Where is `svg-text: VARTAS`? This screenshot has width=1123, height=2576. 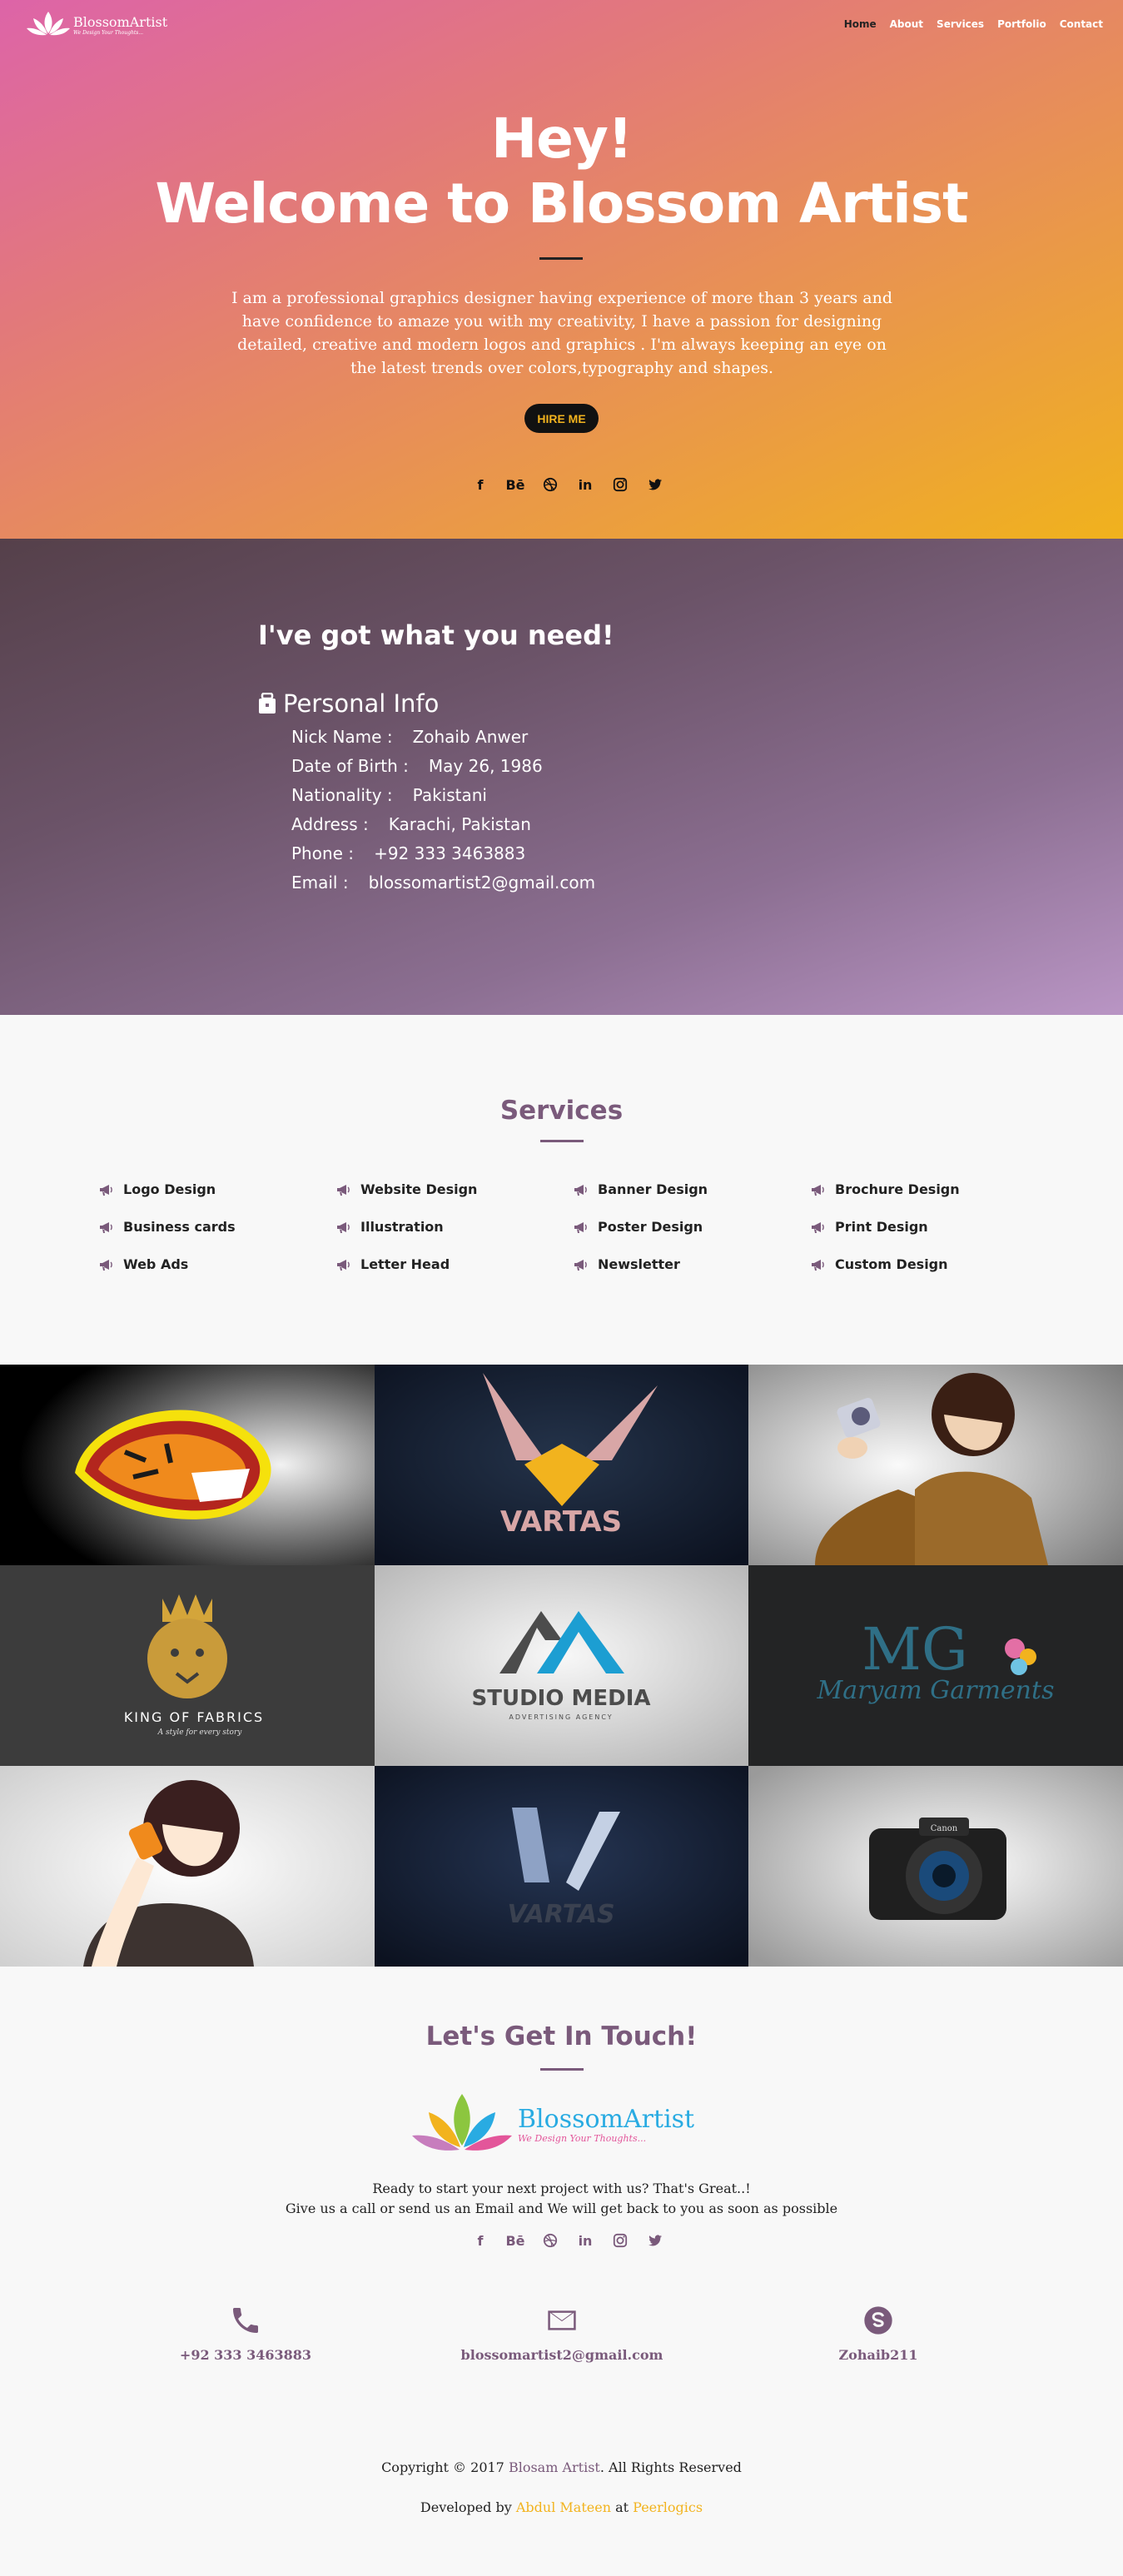 svg-text: VARTAS is located at coordinates (561, 1522).